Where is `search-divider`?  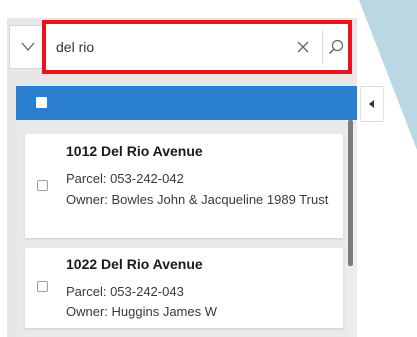 search-divider is located at coordinates (322, 47).